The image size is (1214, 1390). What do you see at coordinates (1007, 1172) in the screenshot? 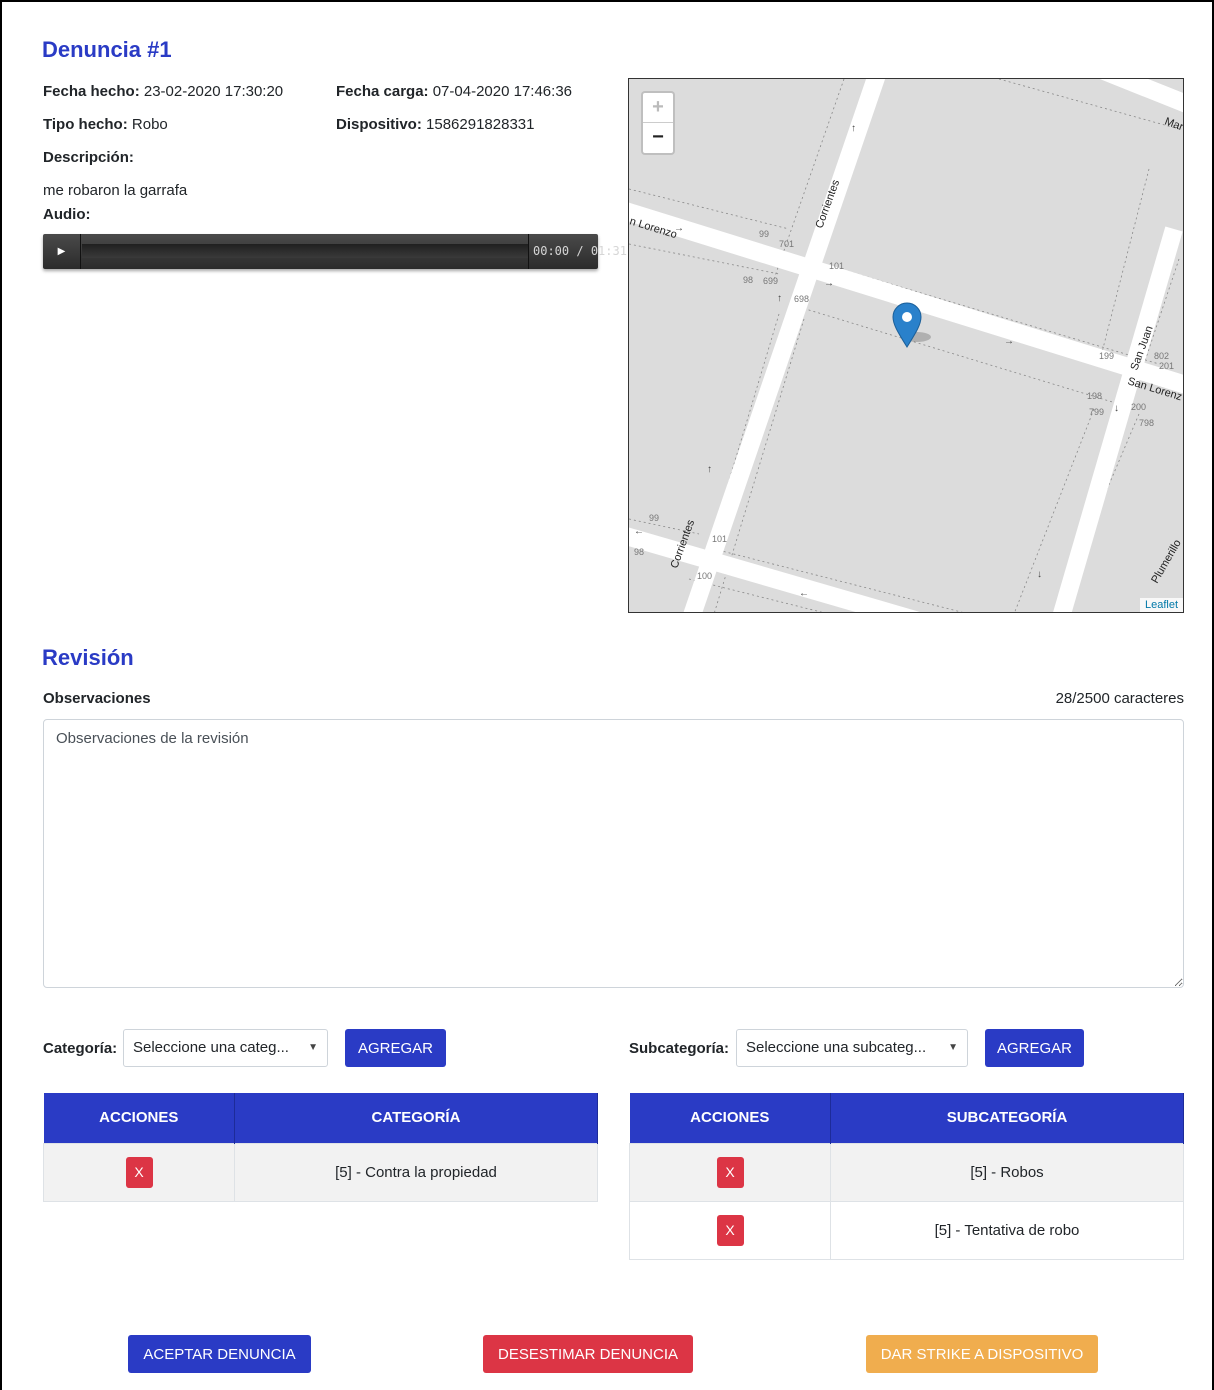
I see `table-cell: [5] - Robos` at bounding box center [1007, 1172].